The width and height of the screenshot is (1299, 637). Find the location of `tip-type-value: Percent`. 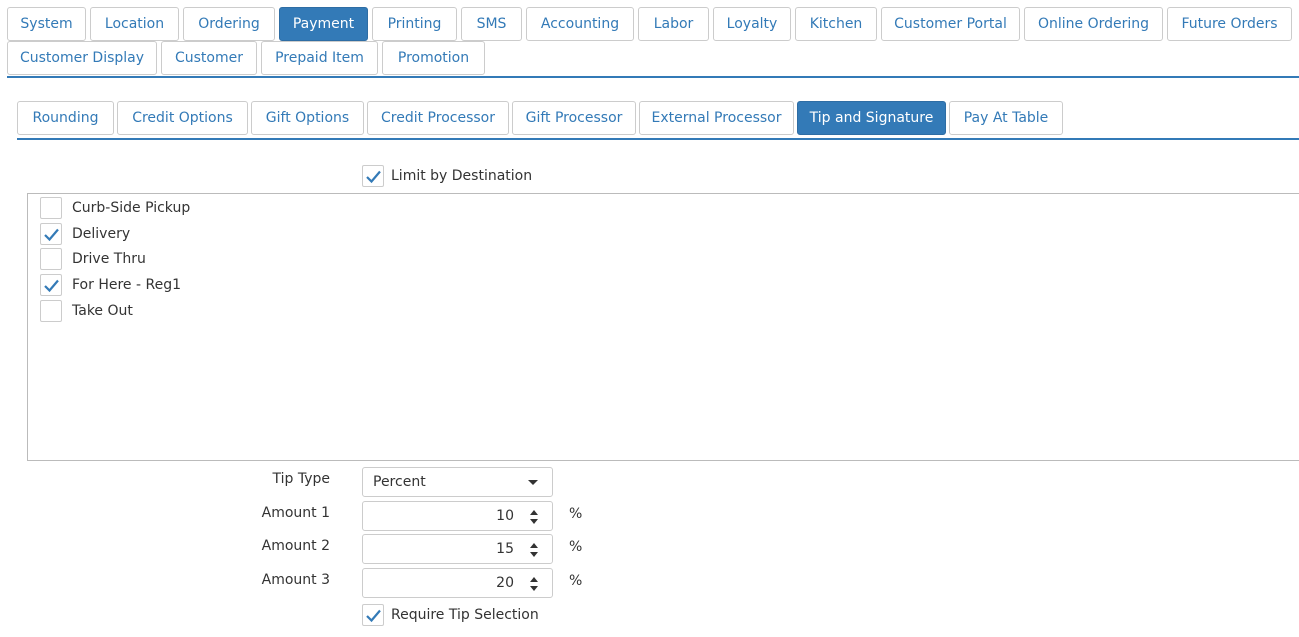

tip-type-value: Percent is located at coordinates (399, 482).